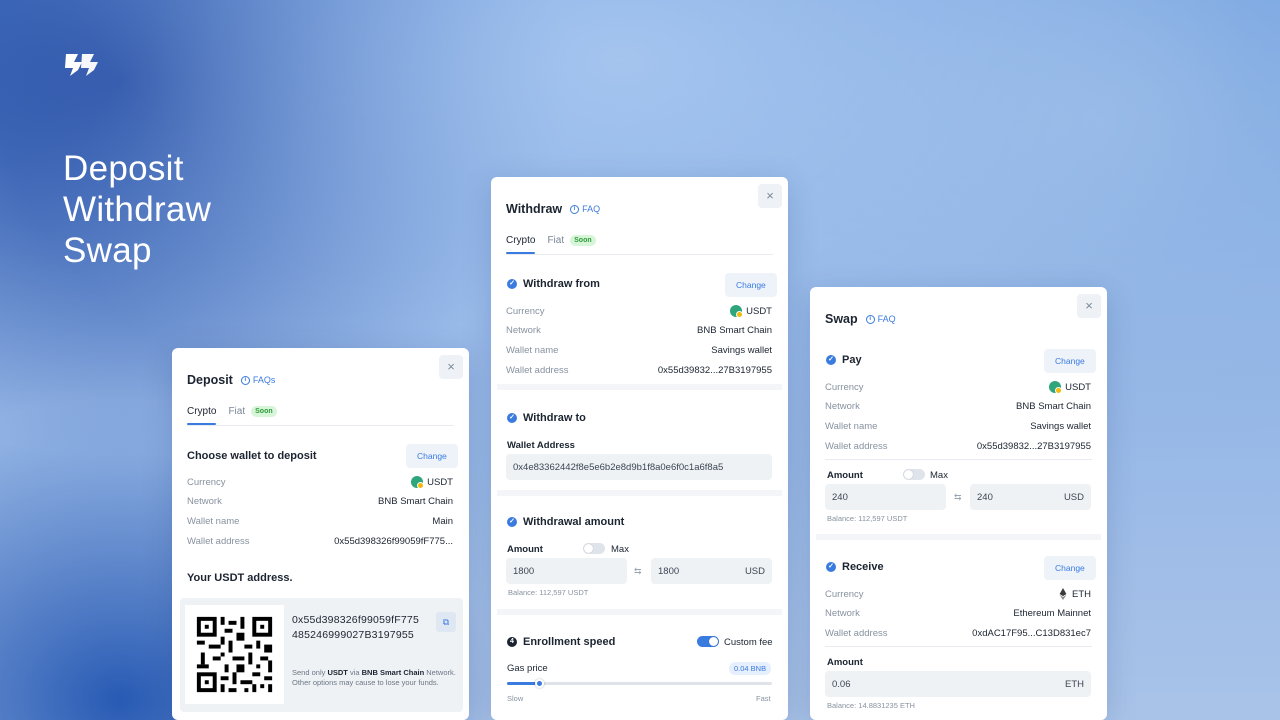  I want to click on amount-usd-value: 1800, so click(669, 571).